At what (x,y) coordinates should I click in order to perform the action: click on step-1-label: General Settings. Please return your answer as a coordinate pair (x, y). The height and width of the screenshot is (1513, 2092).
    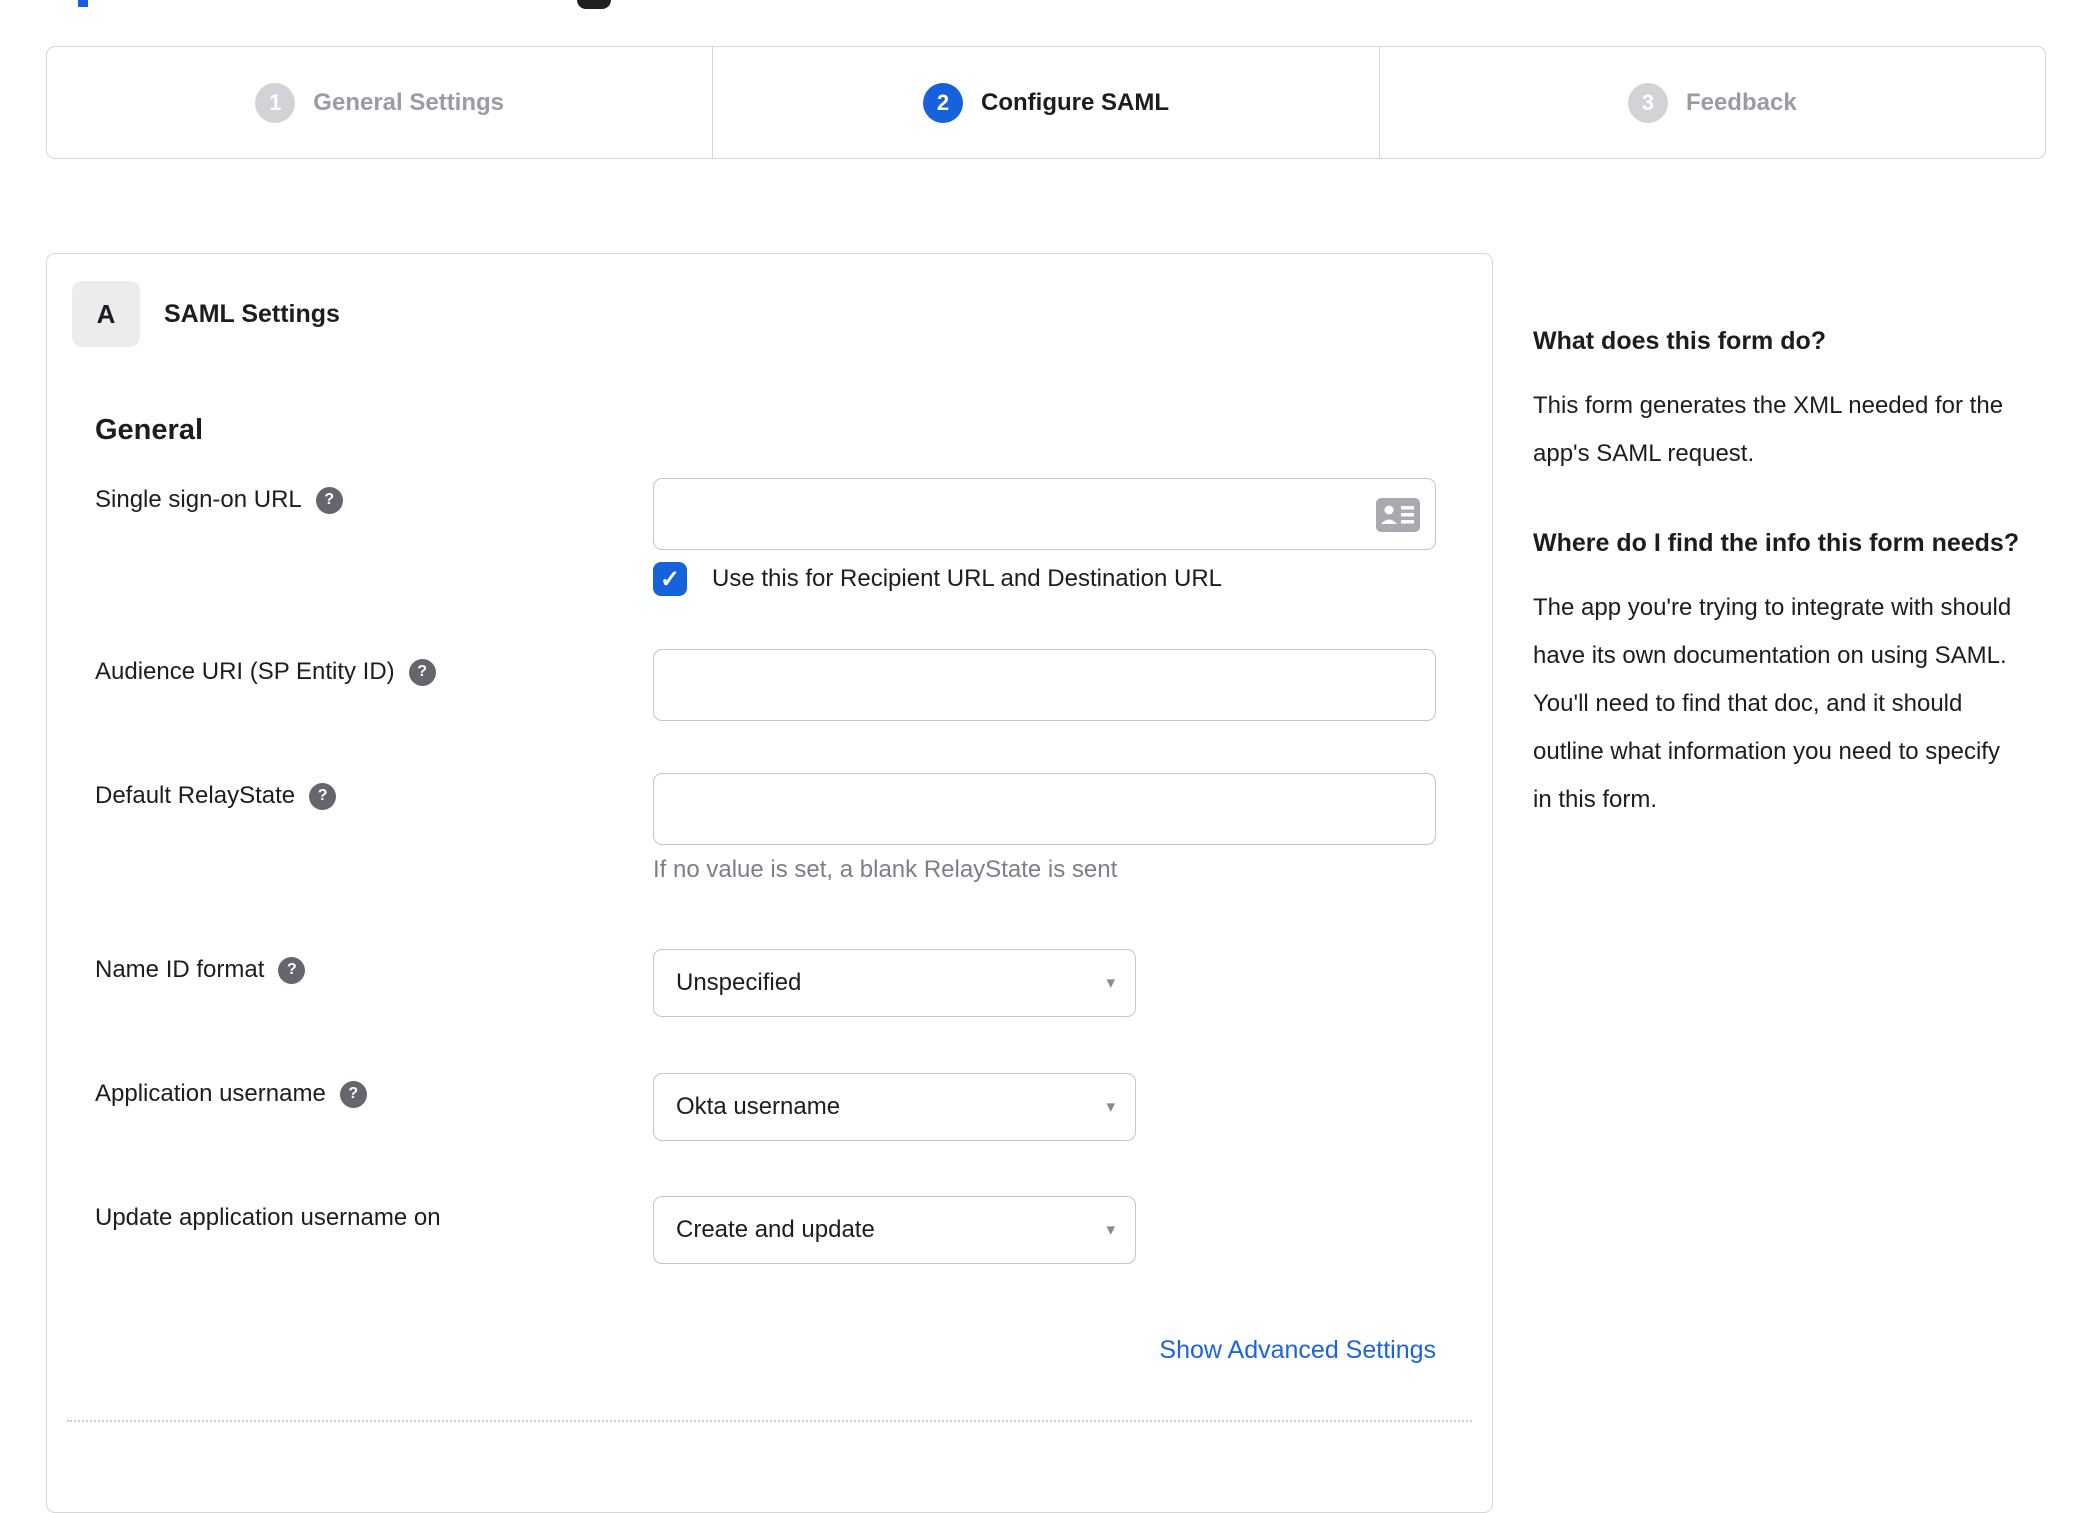
    Looking at the image, I should click on (409, 102).